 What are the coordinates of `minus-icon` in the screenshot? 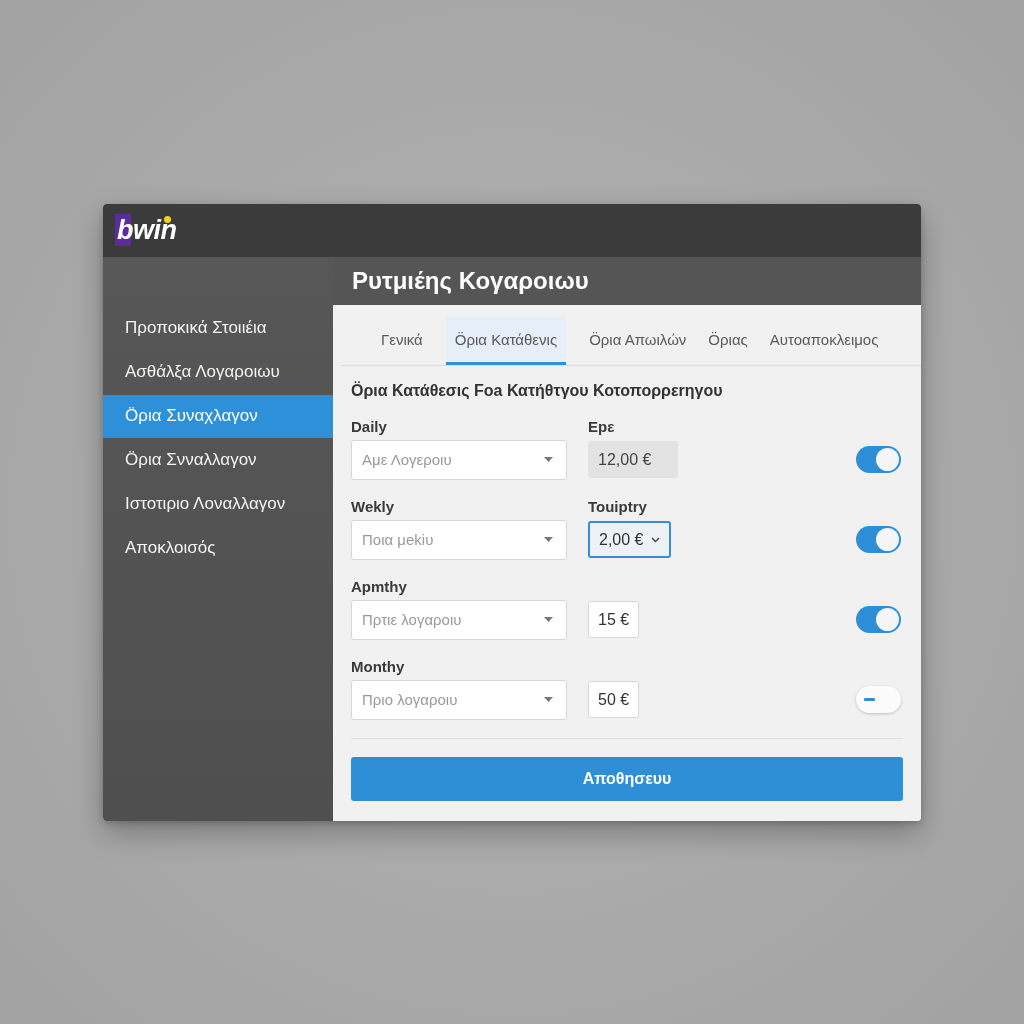 It's located at (869, 699).